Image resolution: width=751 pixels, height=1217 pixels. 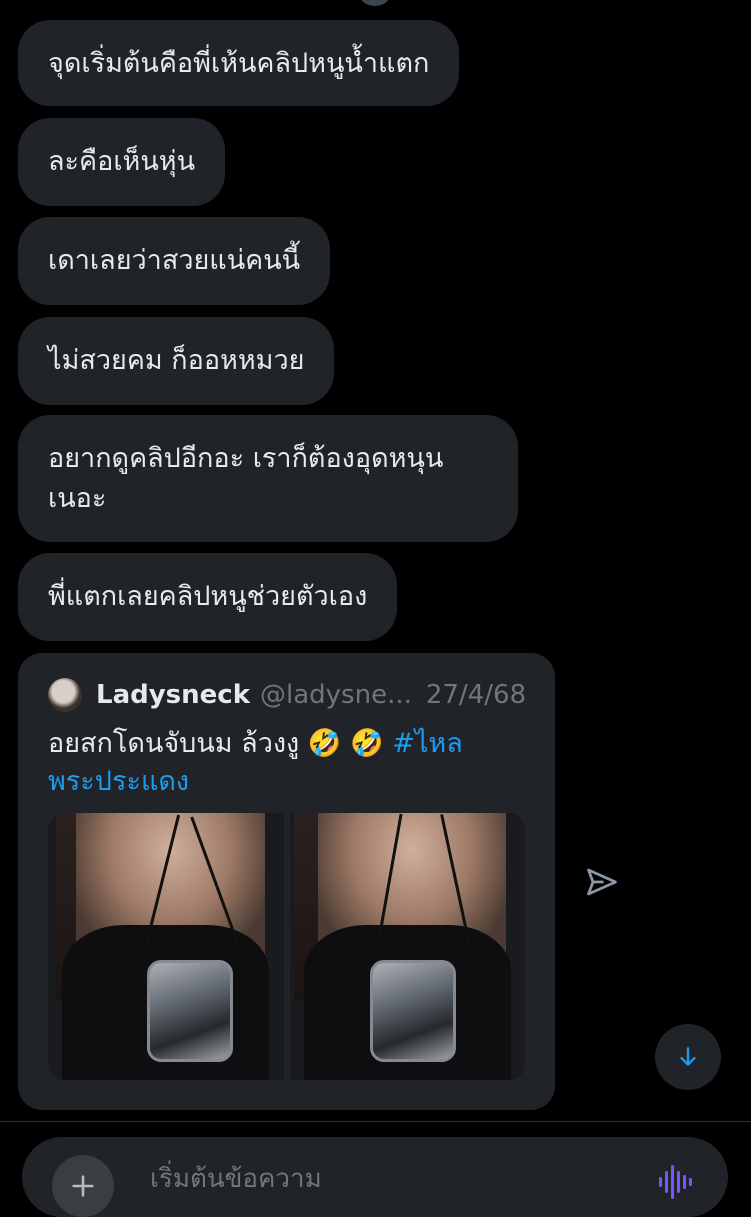 I want to click on arrow-down-icon, so click(x=688, y=1056).